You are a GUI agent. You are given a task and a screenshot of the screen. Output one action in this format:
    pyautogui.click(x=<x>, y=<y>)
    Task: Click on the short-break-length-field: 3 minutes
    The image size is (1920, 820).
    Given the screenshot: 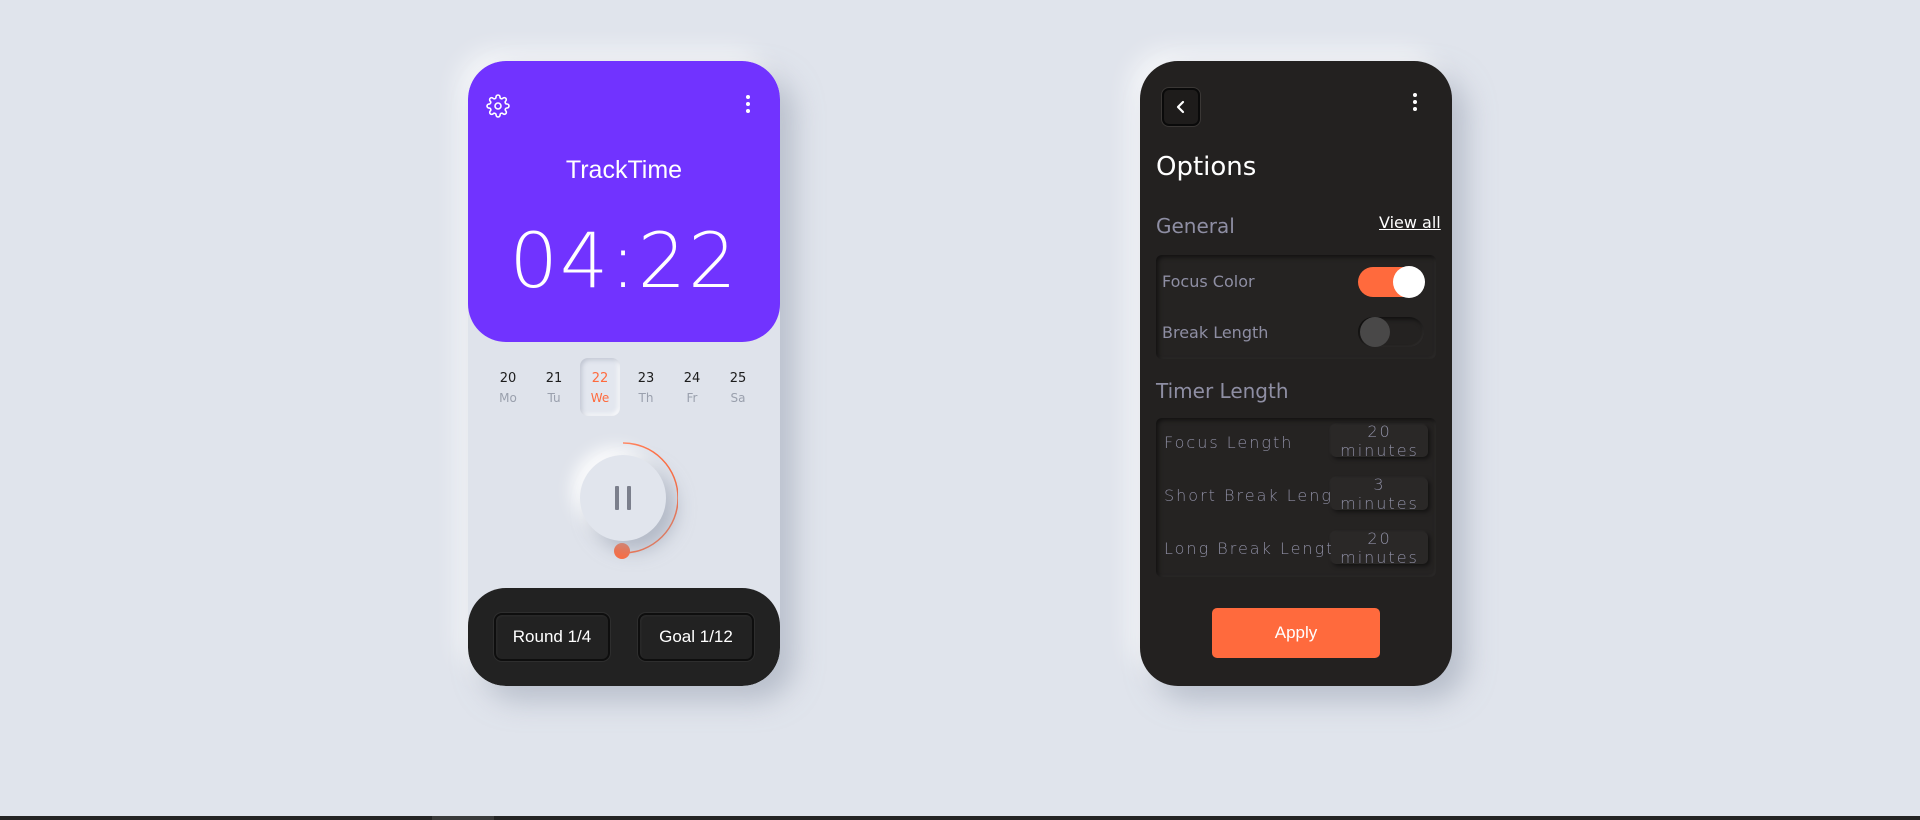 What is the action you would take?
    pyautogui.click(x=1379, y=494)
    